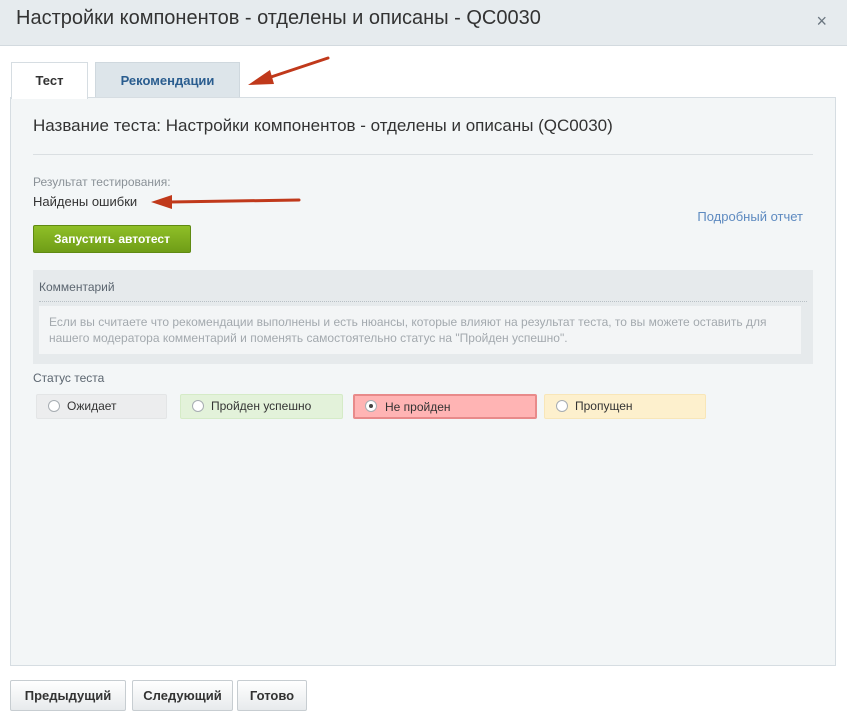 Image resolution: width=847 pixels, height=716 pixels. Describe the element at coordinates (226, 202) in the screenshot. I see `arrow-to-result-value` at that location.